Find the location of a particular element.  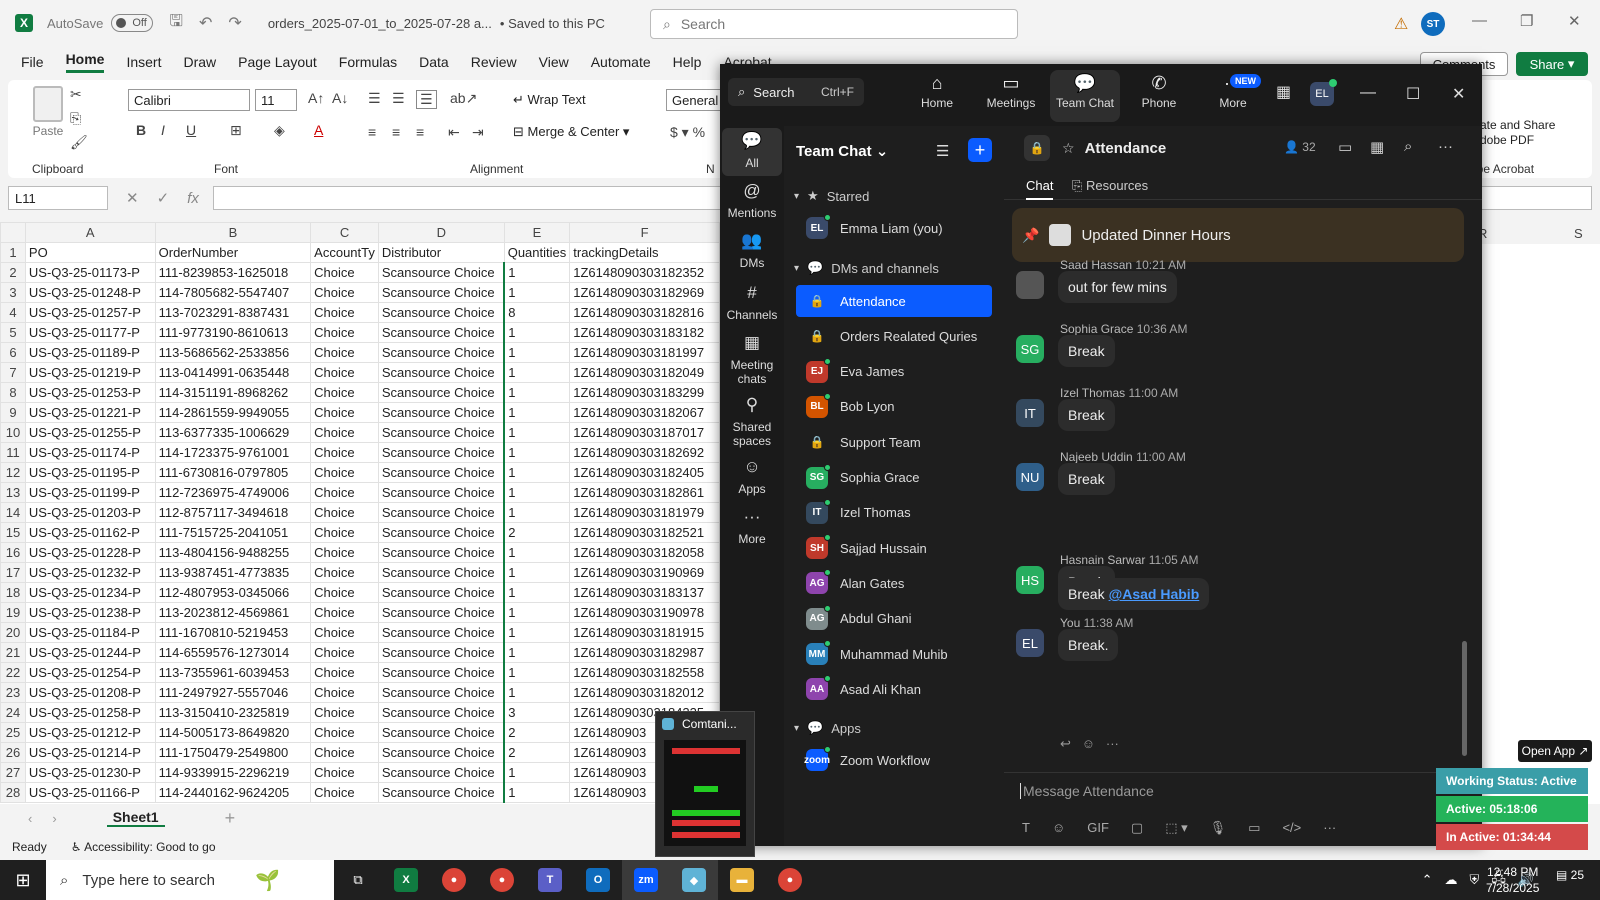

rail-channels: # Channels is located at coordinates (752, 303).